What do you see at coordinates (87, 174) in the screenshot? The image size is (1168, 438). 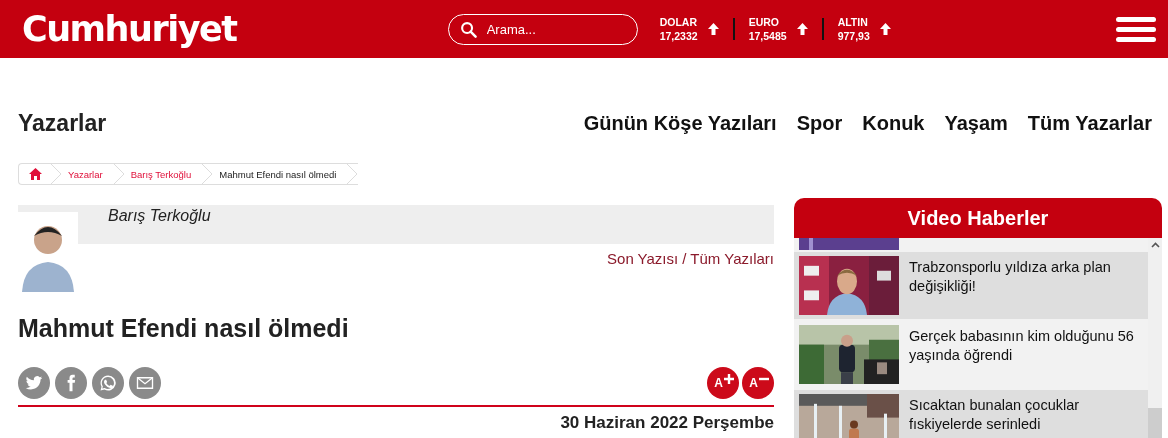 I see `breadcrumb-link: Yazarlar` at bounding box center [87, 174].